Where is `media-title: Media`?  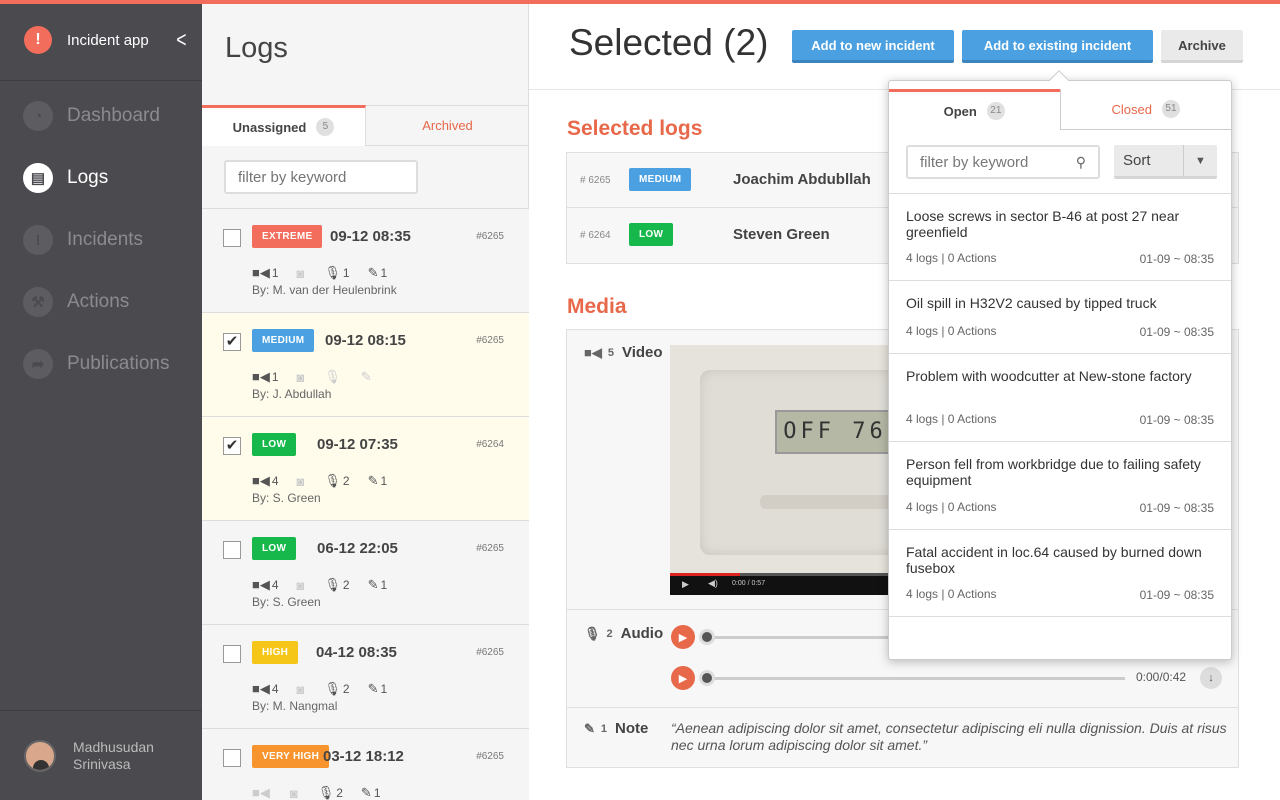
media-title: Media is located at coordinates (597, 306).